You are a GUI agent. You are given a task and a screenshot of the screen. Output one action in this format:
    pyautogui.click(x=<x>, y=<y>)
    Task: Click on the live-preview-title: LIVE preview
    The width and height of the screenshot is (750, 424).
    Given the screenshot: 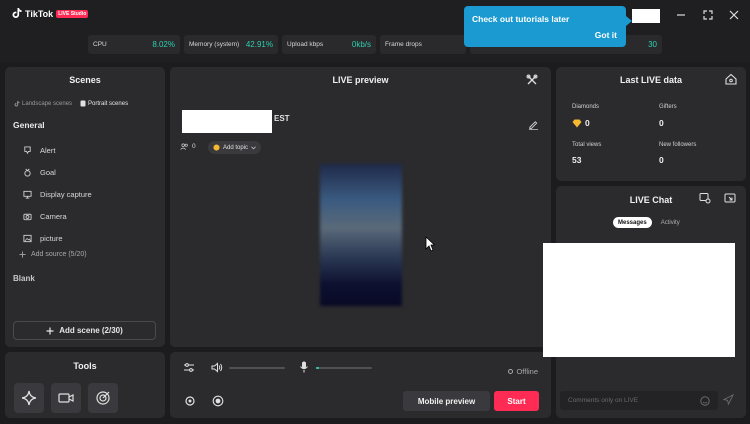 What is the action you would take?
    pyautogui.click(x=360, y=80)
    